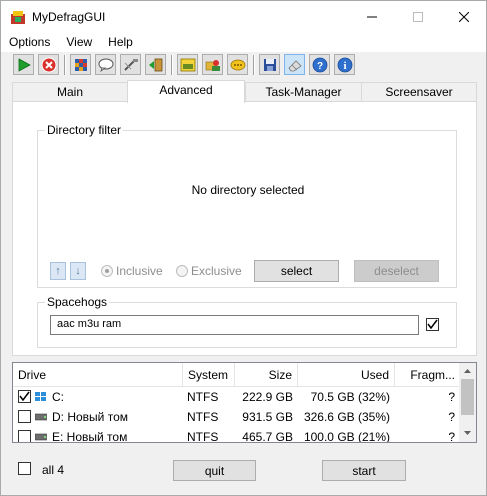  I want to click on tab-main: Main, so click(70, 92).